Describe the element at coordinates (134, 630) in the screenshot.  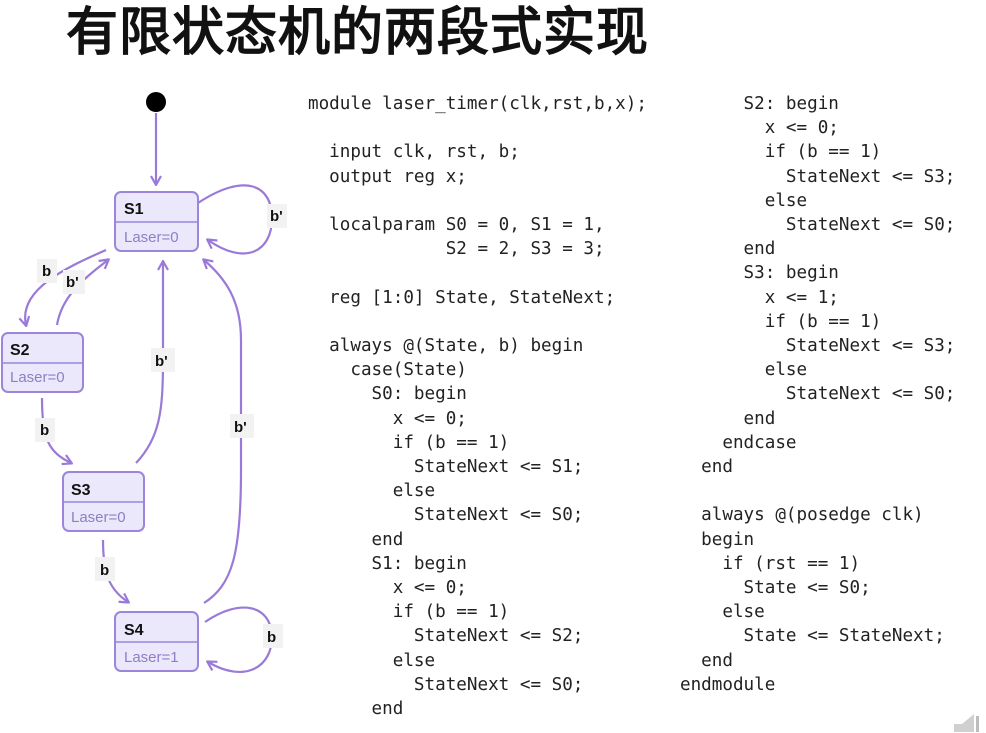
I see `svg-text: S4` at that location.